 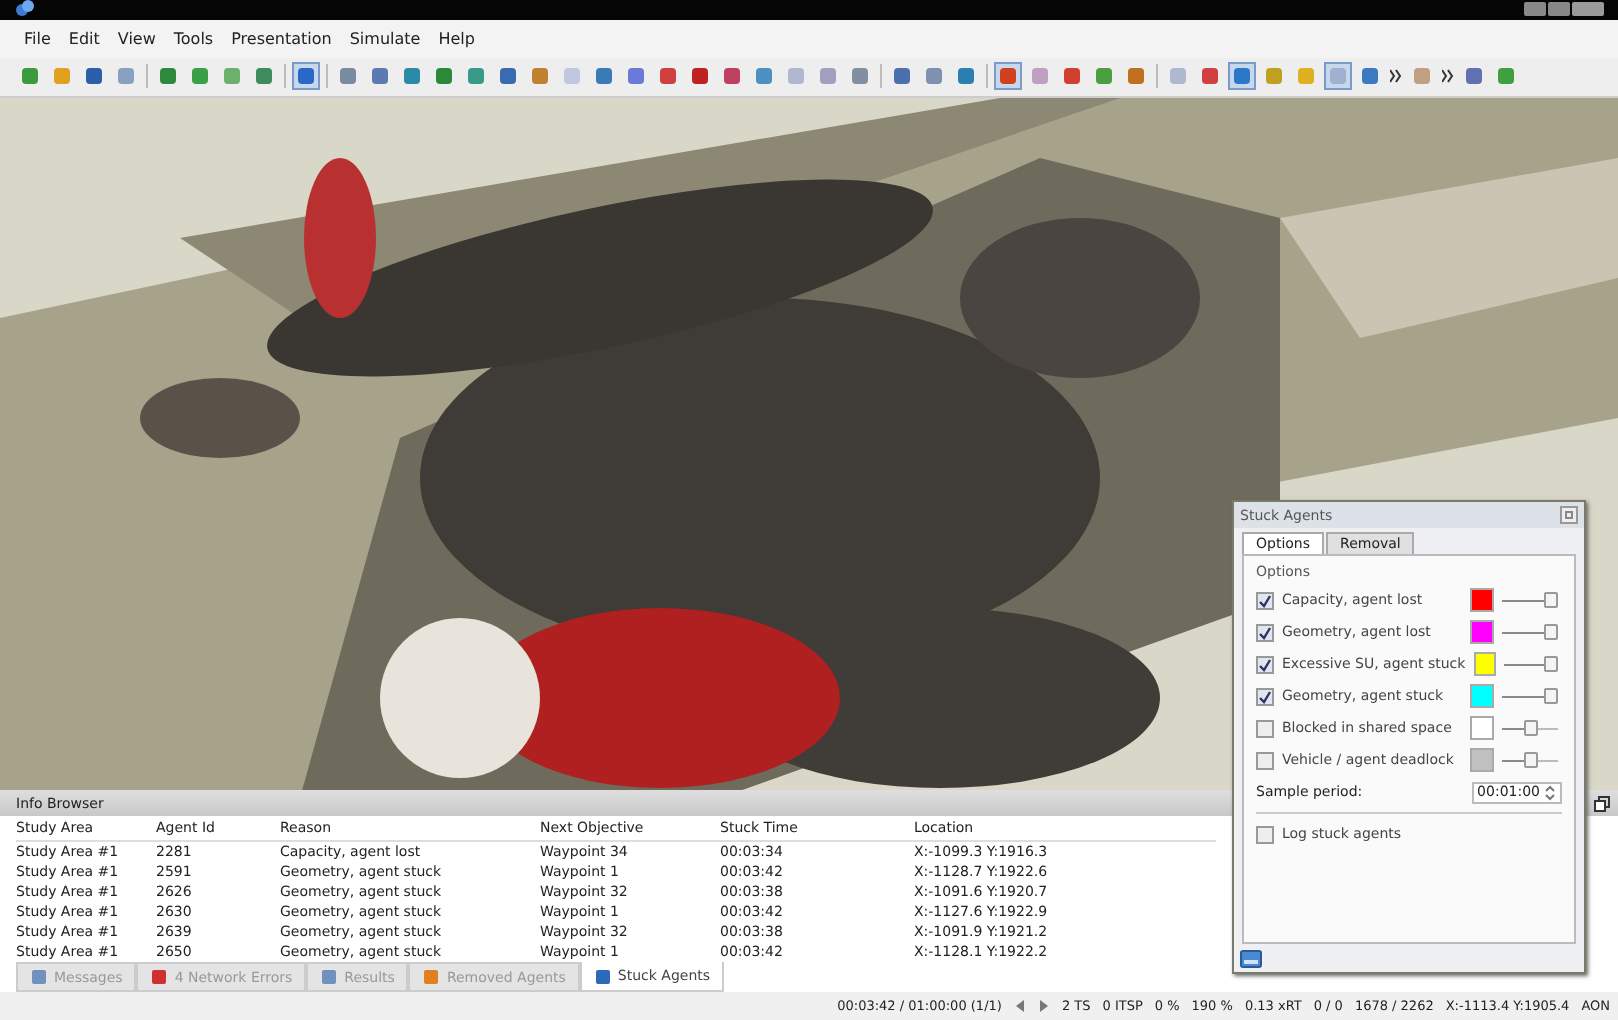 What do you see at coordinates (456, 38) in the screenshot?
I see `menu-item: Help` at bounding box center [456, 38].